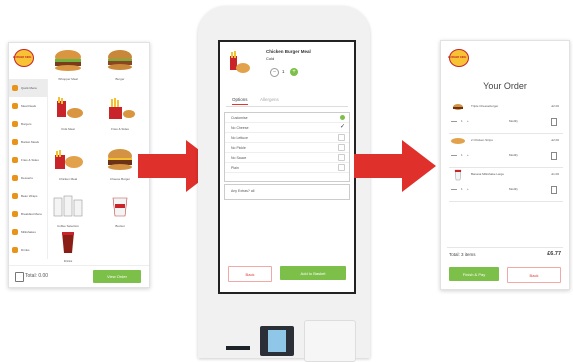 The width and height of the screenshot is (573, 362). What do you see at coordinates (117, 276) in the screenshot?
I see `view-order-button: View Order` at bounding box center [117, 276].